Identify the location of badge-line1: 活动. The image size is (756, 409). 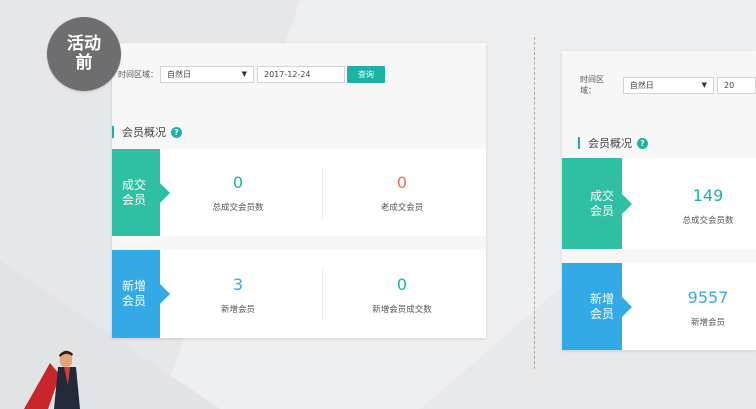
(84, 44).